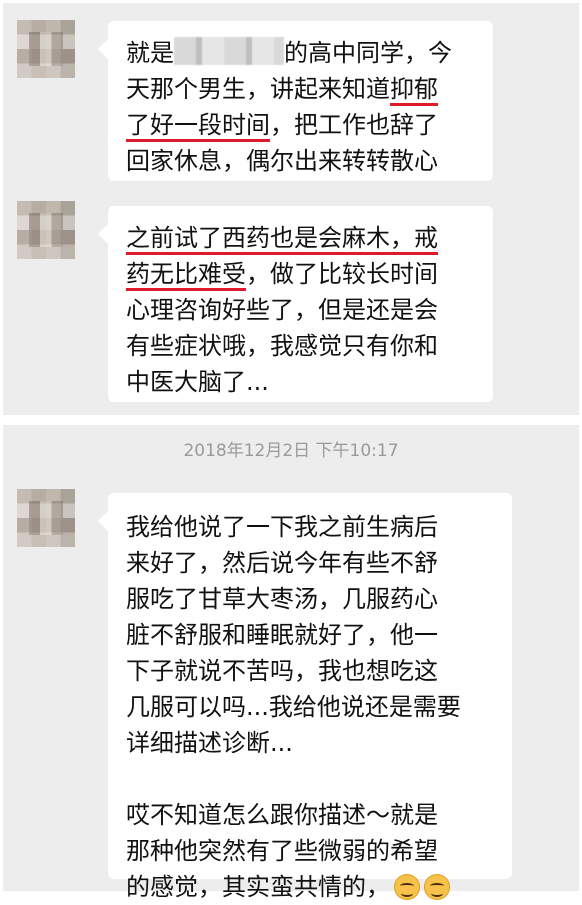  Describe the element at coordinates (282, 671) in the screenshot. I see `message-line: 下子就说不苦吗，我也想吃这` at that location.